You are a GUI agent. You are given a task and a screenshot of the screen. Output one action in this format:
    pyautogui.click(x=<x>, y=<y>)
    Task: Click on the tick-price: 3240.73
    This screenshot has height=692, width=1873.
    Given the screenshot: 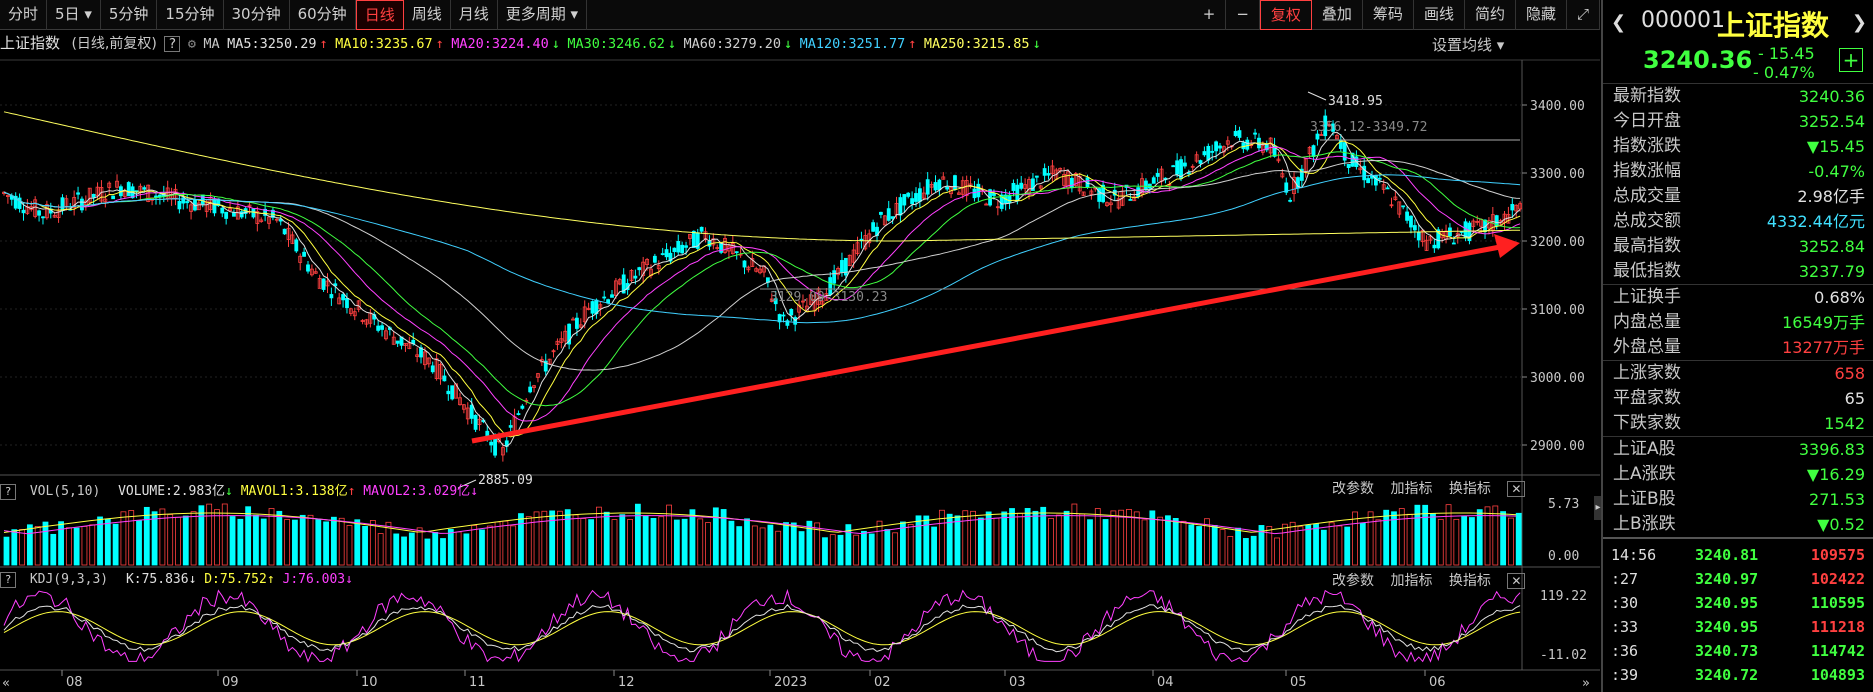 What is the action you would take?
    pyautogui.click(x=1727, y=651)
    